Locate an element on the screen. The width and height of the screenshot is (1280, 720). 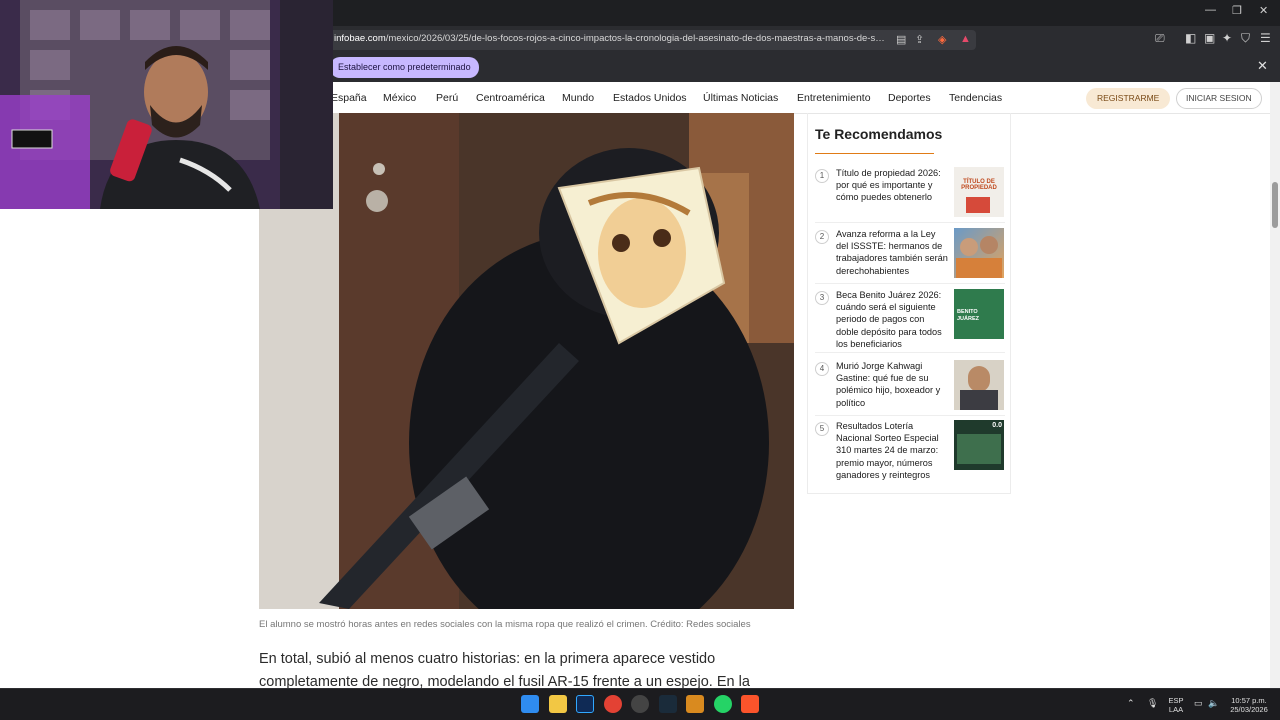
share-icon: ⇪ is located at coordinates (919, 39).